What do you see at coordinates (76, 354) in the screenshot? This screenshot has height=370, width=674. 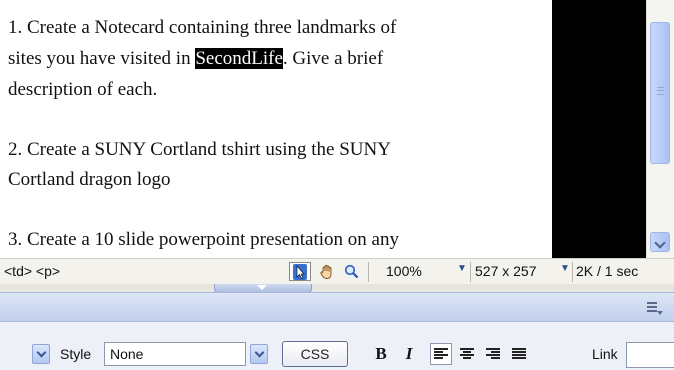 I see `style-label: Style` at bounding box center [76, 354].